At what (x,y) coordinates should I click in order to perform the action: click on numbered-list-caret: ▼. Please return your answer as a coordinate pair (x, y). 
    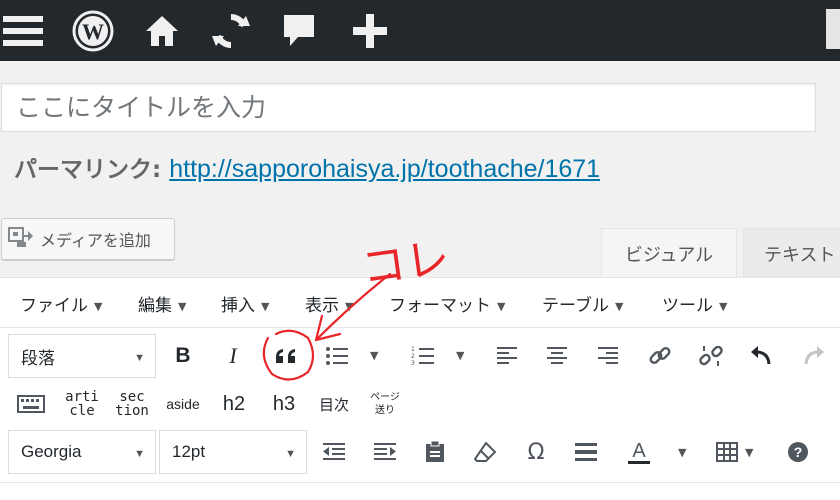
    Looking at the image, I should click on (460, 355).